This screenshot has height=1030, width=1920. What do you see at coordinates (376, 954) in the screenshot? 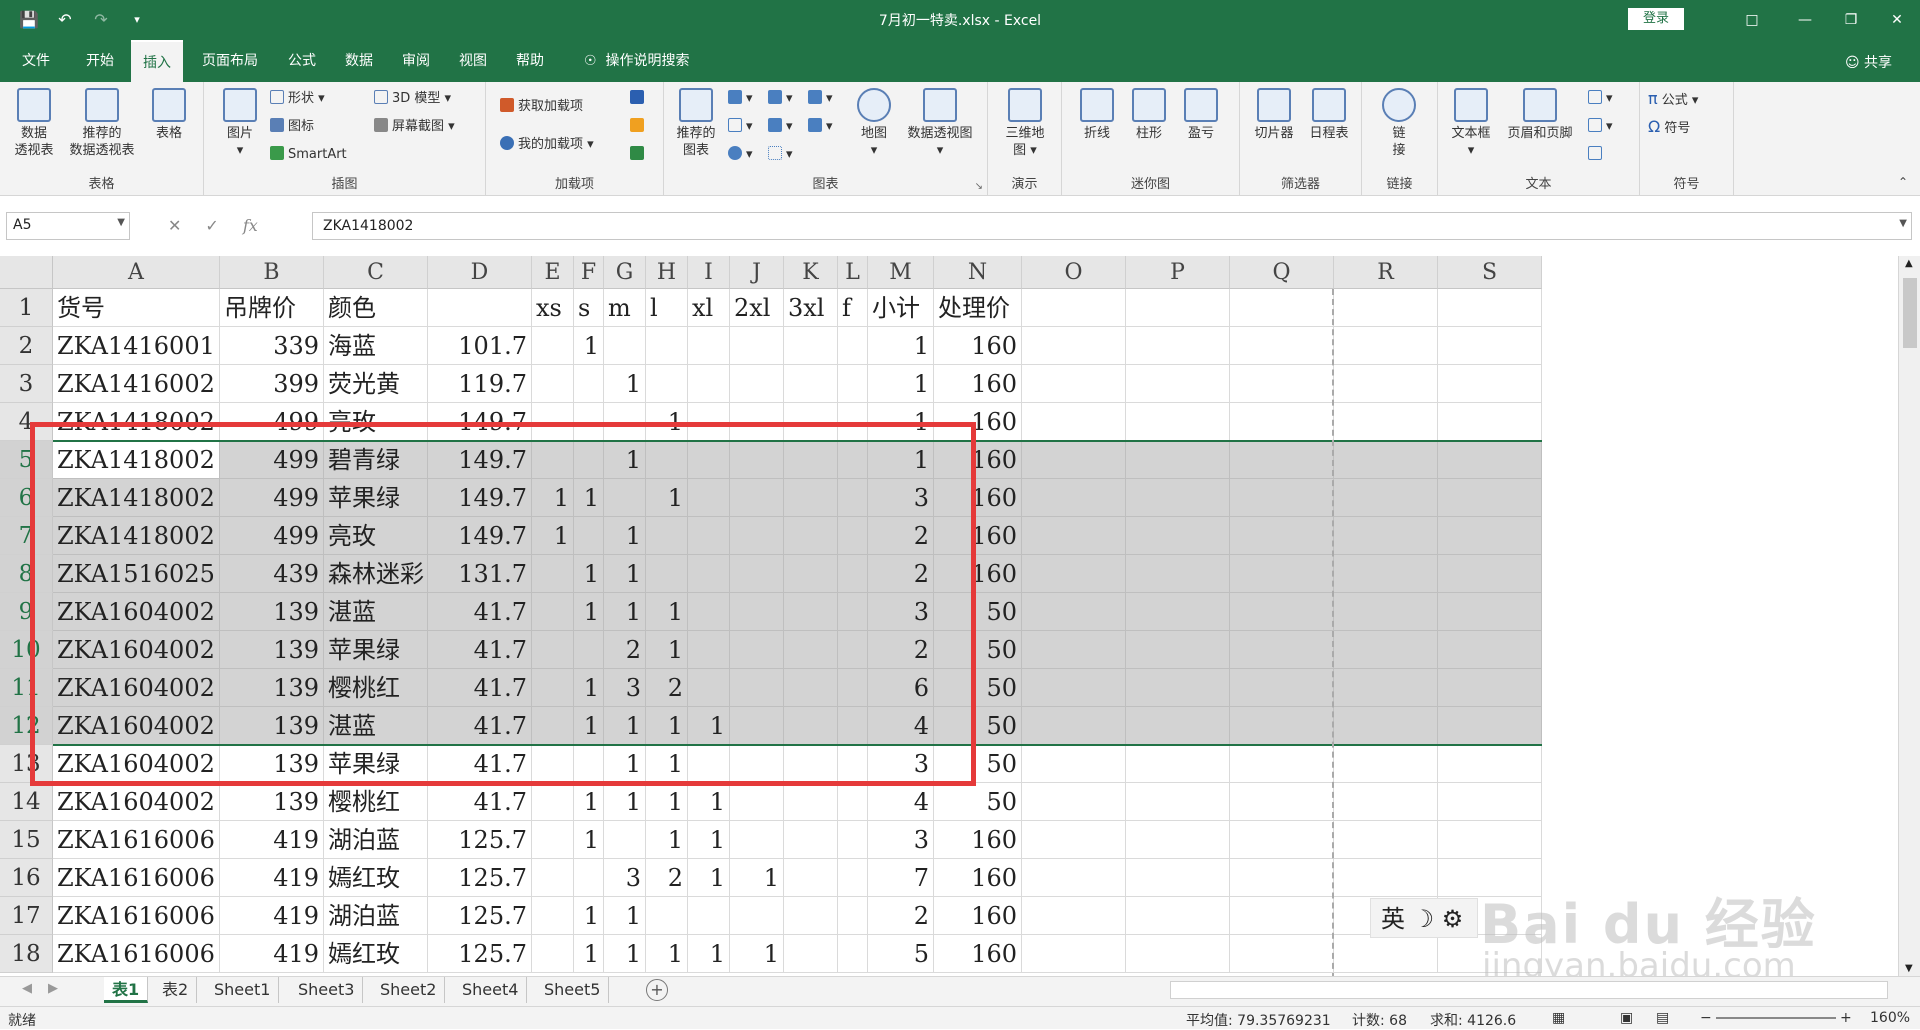
I see `cell-C18: 嫣红玫` at bounding box center [376, 954].